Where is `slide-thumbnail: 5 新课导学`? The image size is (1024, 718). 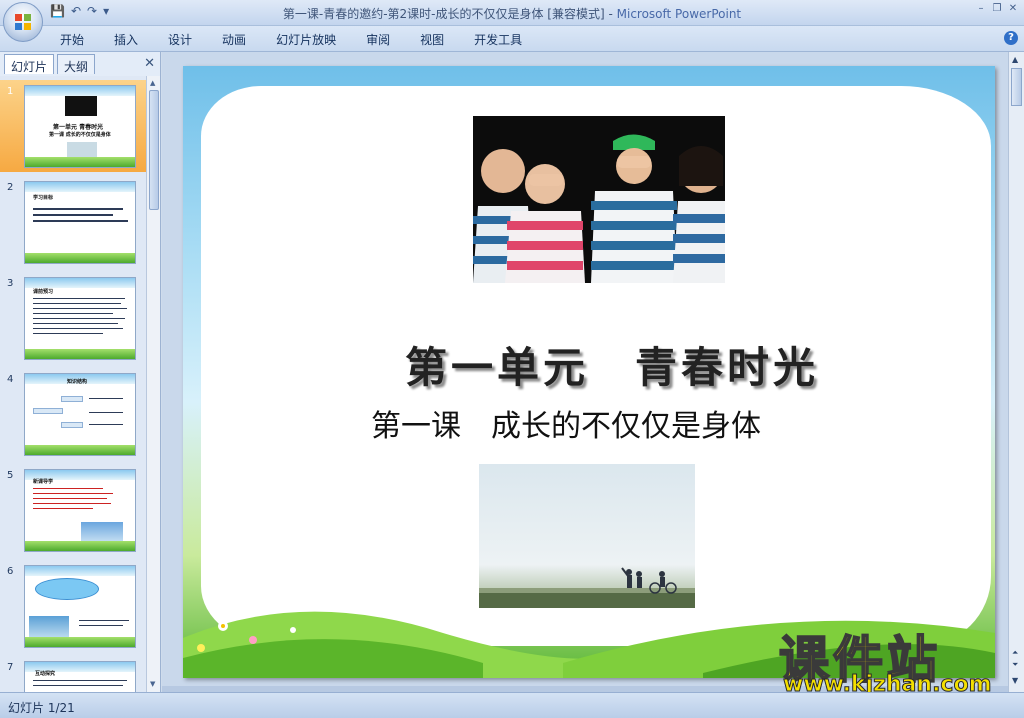 slide-thumbnail: 5 新课导学 is located at coordinates (73, 510).